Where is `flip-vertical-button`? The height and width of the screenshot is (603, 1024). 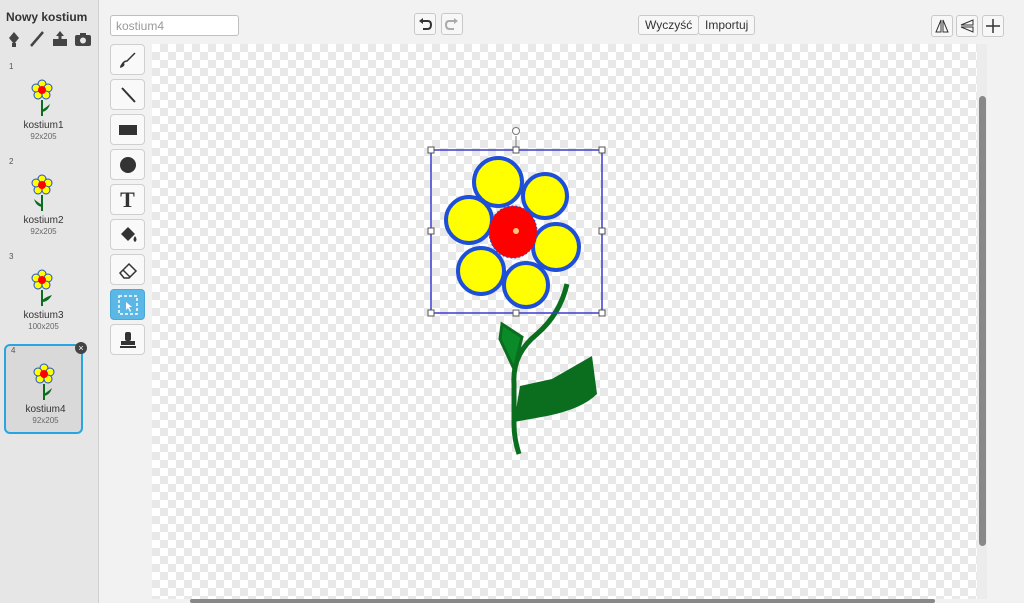
flip-vertical-button is located at coordinates (967, 26).